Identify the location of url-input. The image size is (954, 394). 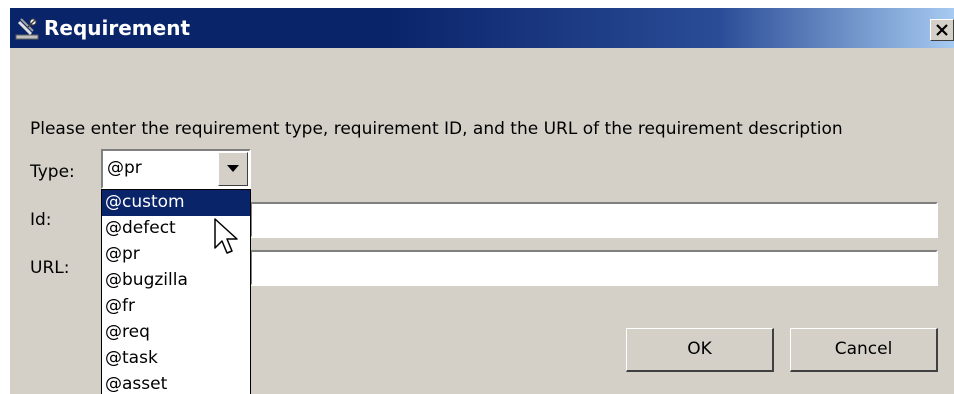
(594, 268).